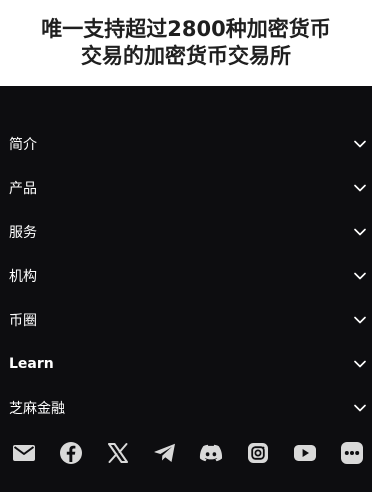 This screenshot has height=492, width=372. Describe the element at coordinates (186, 408) in the screenshot. I see `menu-item-gate-finance: 芝麻金融` at that location.